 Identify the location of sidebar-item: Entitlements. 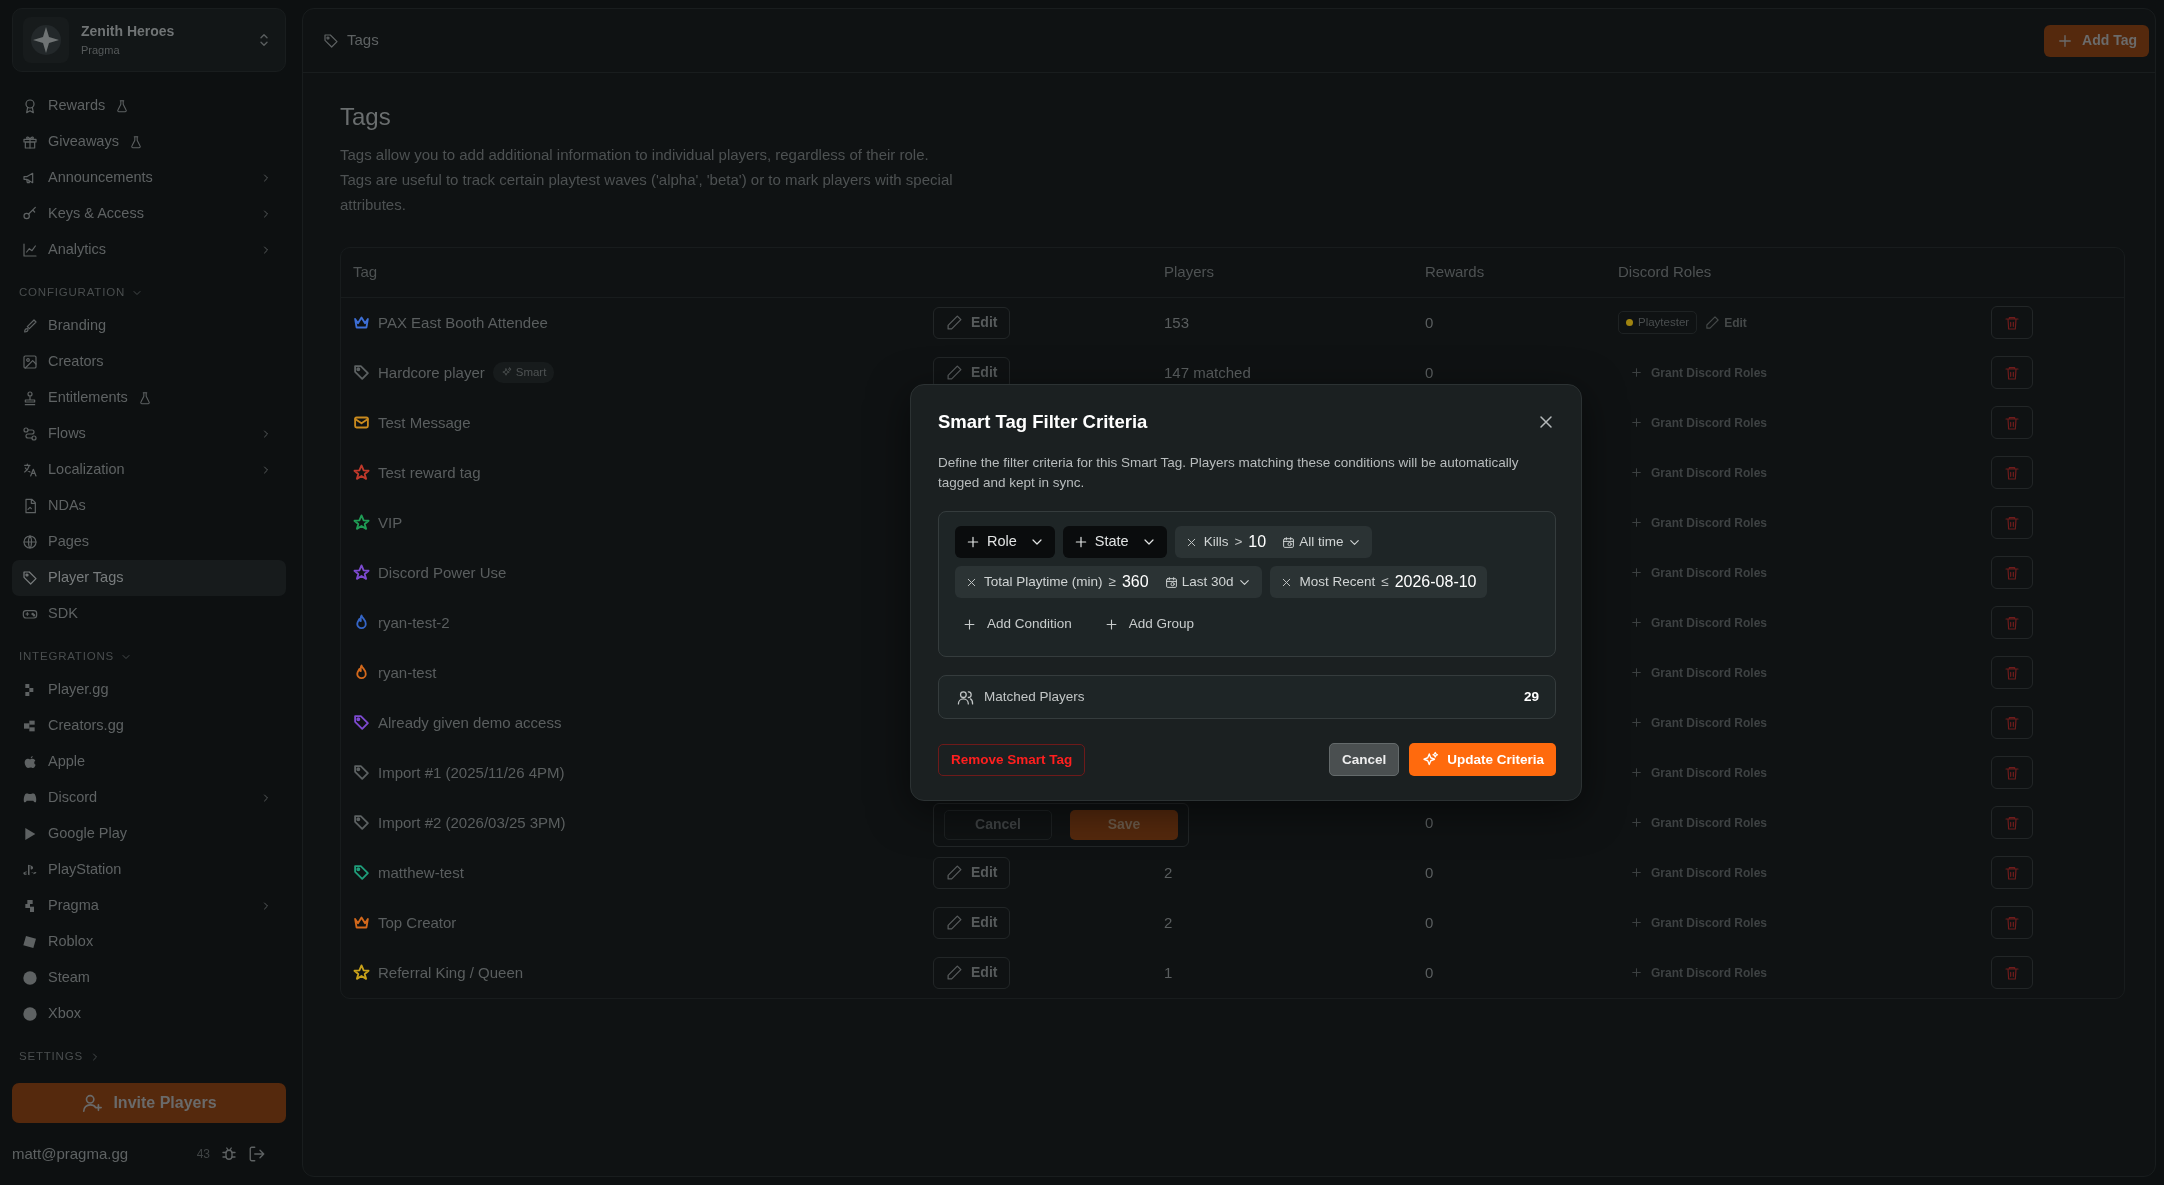
(149, 398).